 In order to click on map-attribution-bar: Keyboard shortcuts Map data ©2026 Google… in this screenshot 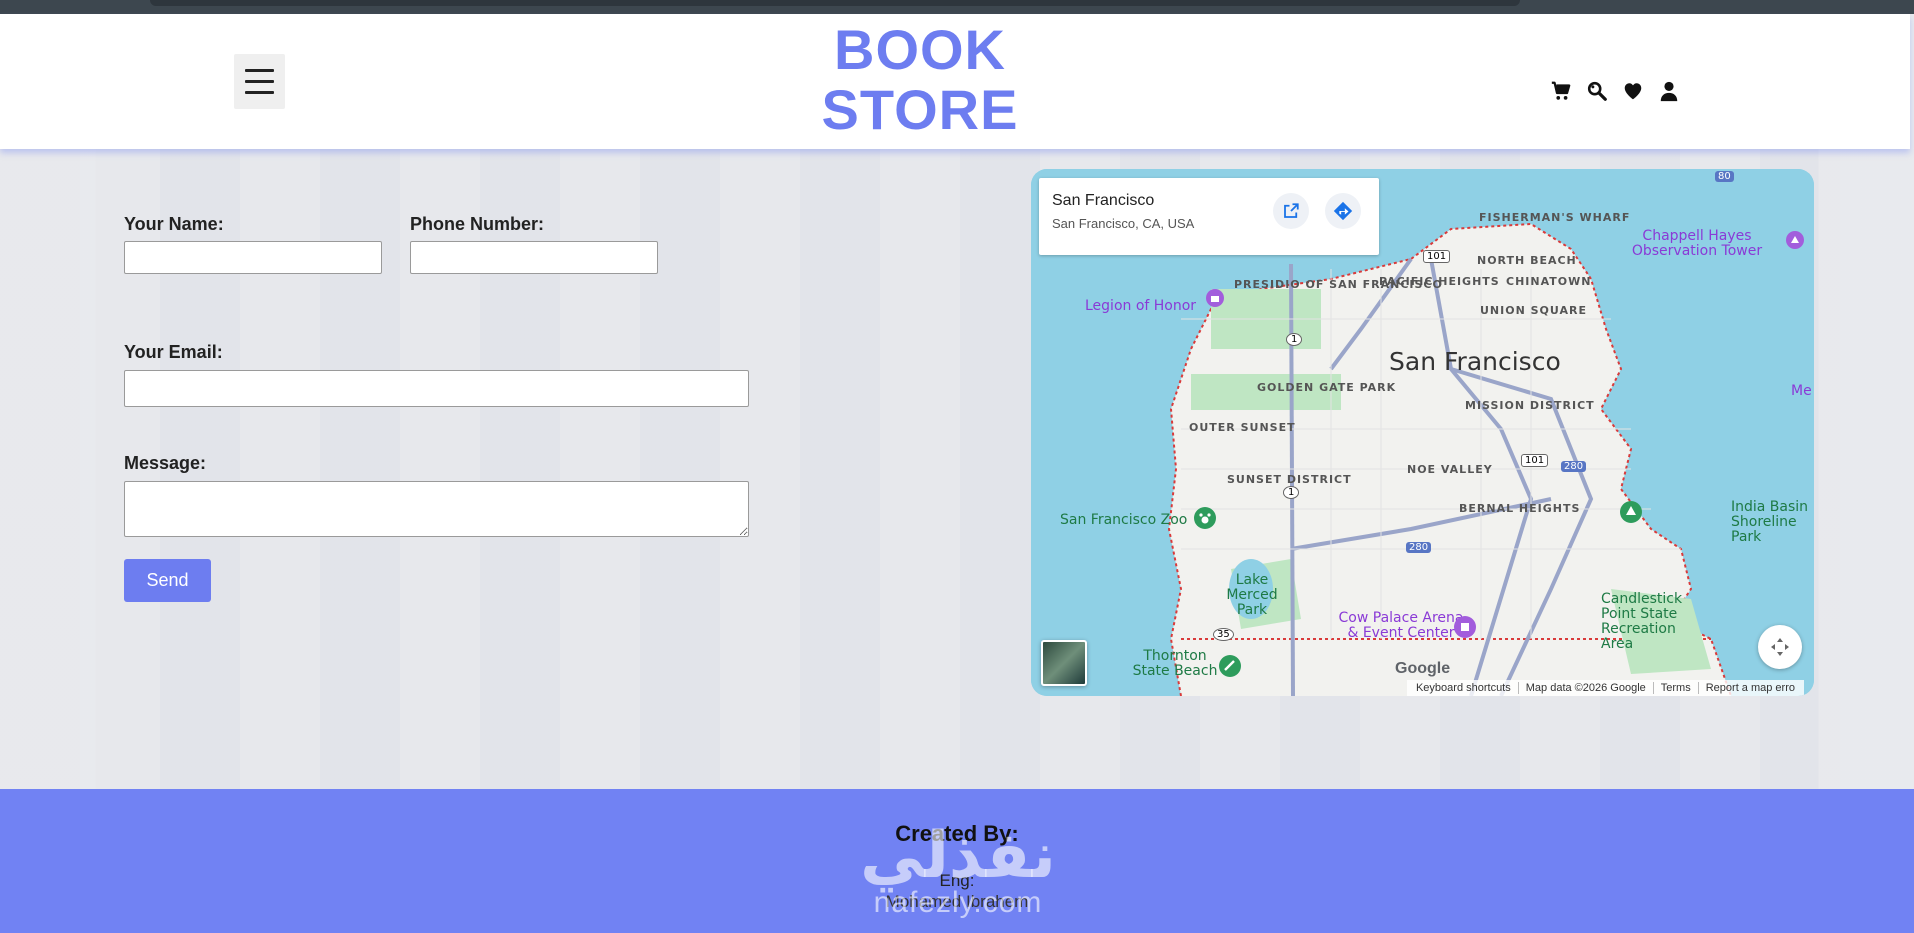, I will do `click(1605, 688)`.